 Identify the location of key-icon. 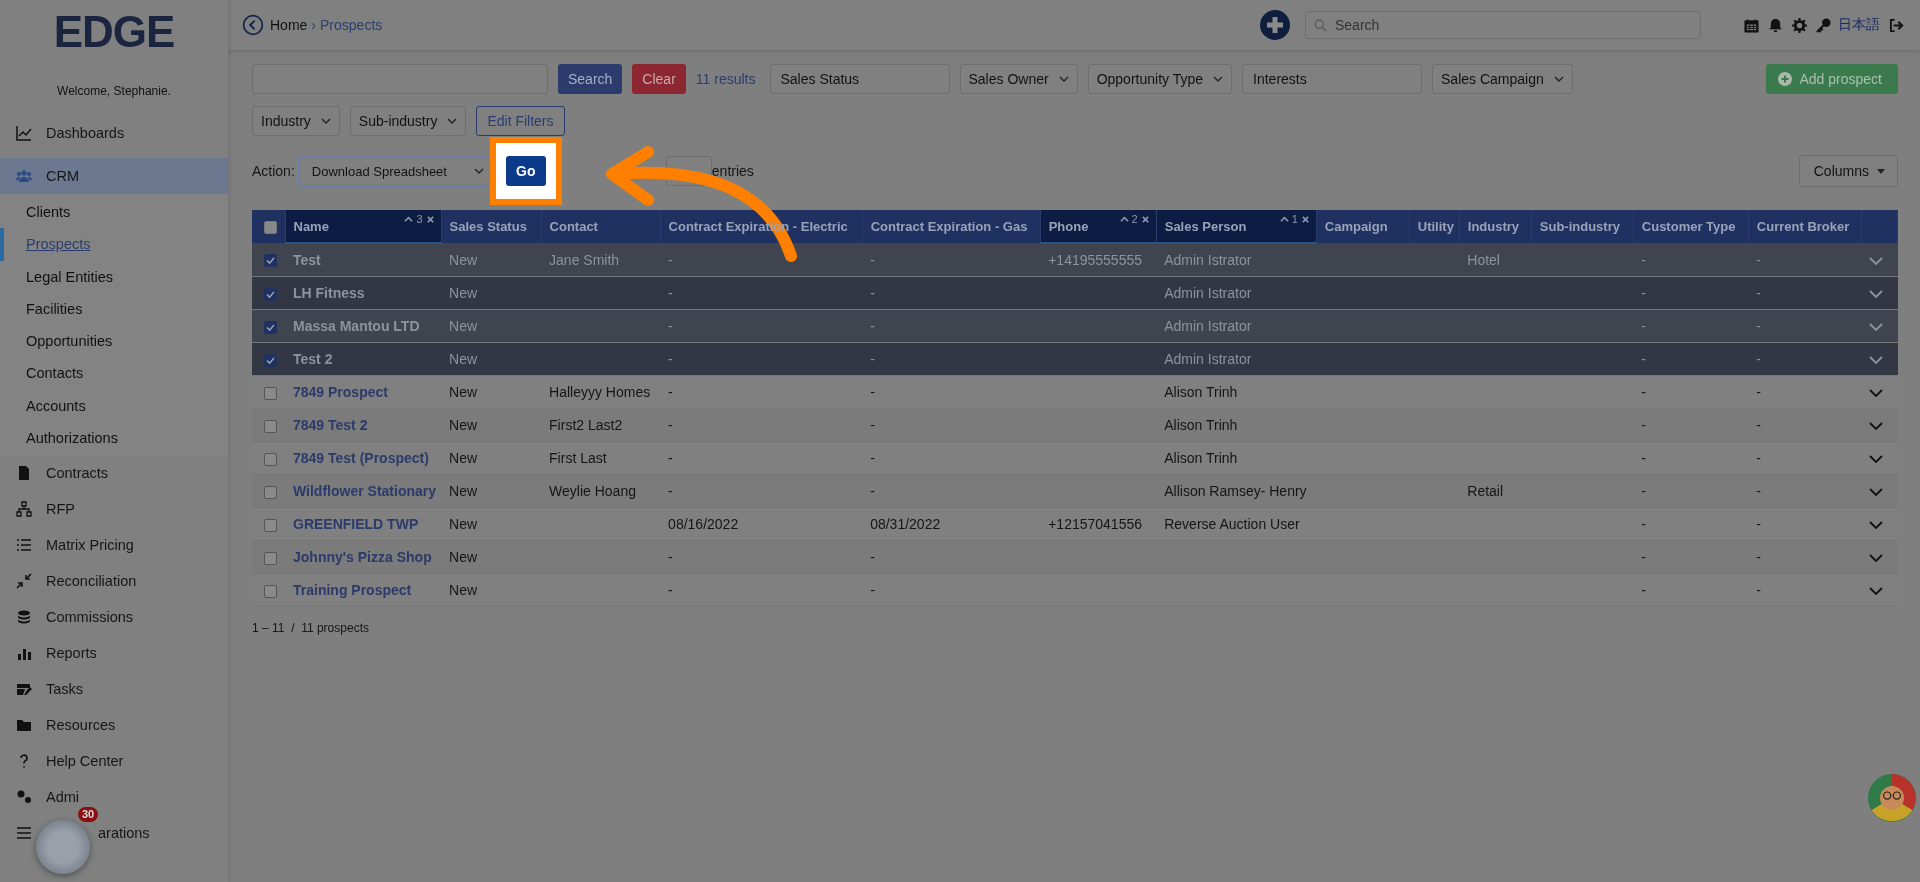
(1823, 25).